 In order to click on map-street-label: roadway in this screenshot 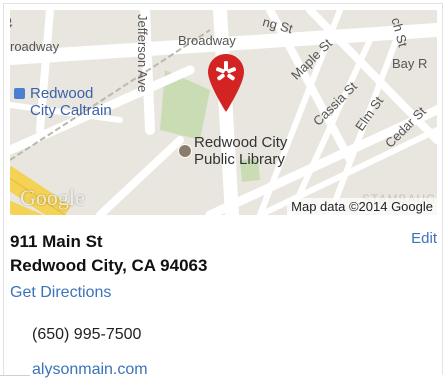, I will do `click(35, 46)`.